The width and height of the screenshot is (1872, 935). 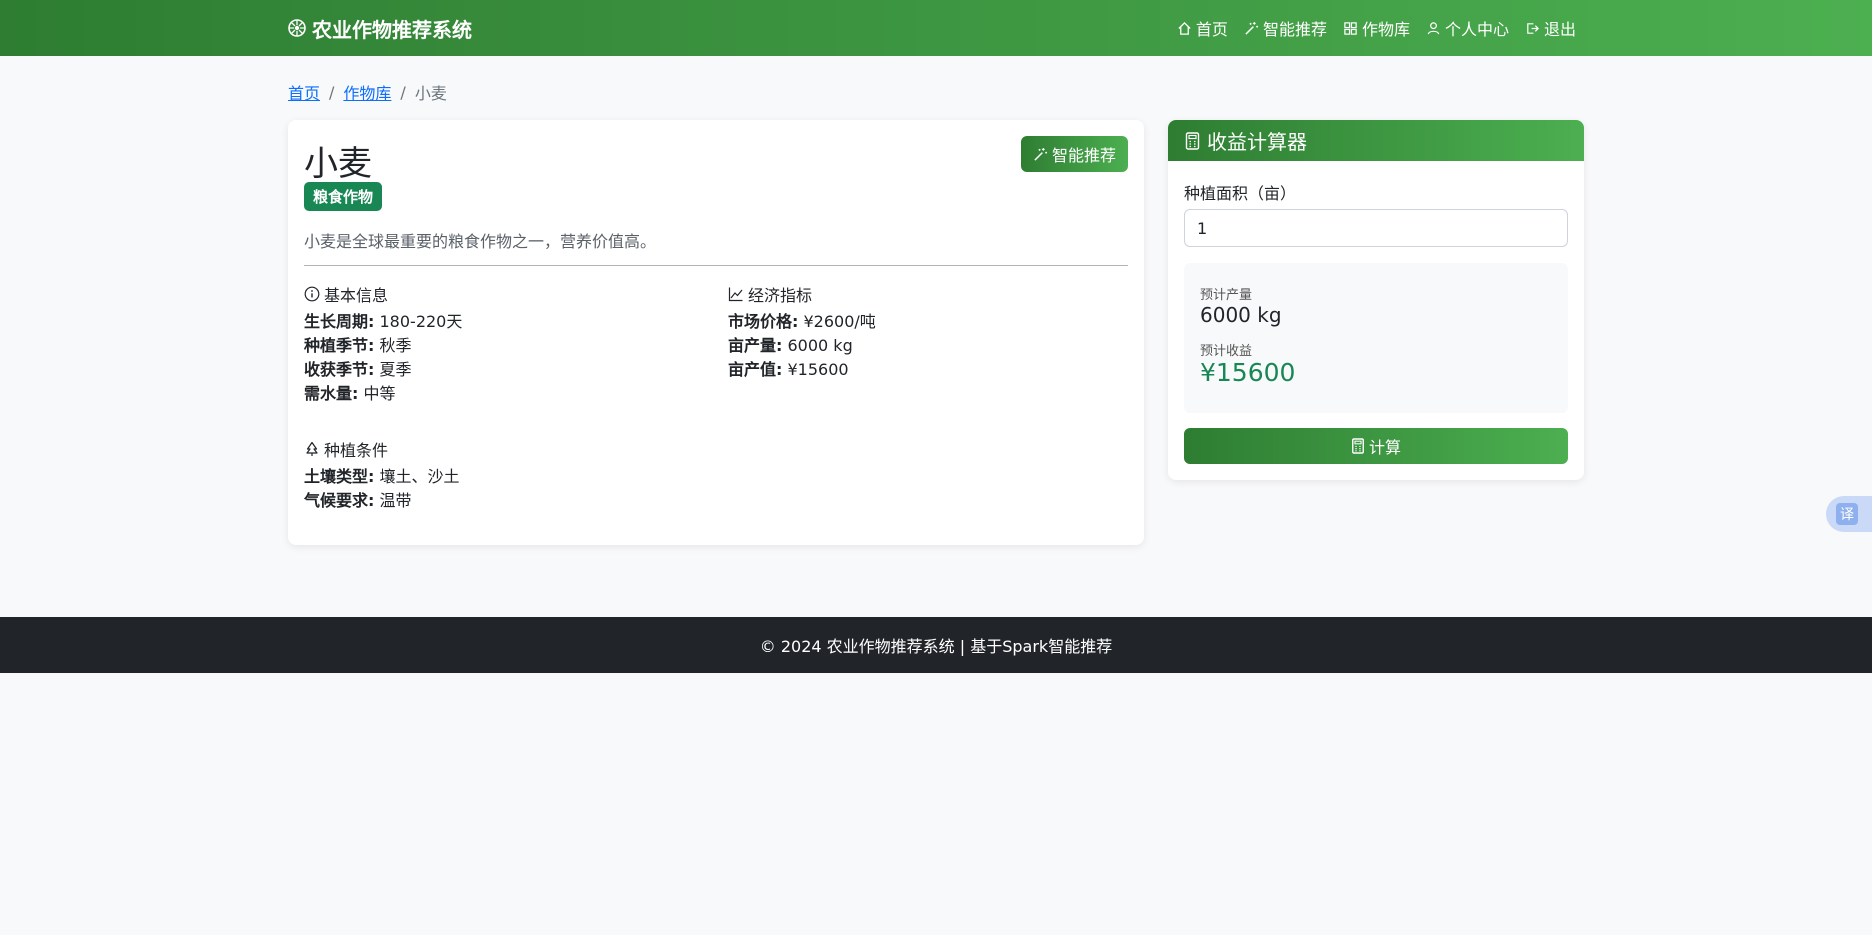 What do you see at coordinates (339, 321) in the screenshot?
I see `info-label: 生长周期:` at bounding box center [339, 321].